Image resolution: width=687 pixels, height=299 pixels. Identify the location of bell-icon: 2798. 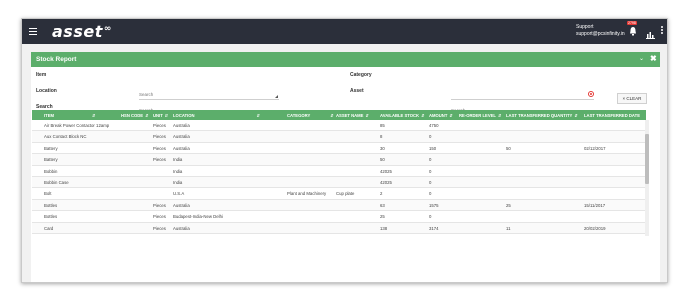
(632, 28).